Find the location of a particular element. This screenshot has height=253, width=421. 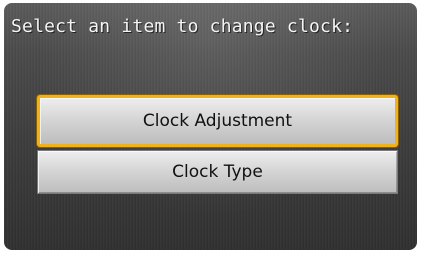

clock-adjustment-label: Clock Adjustment is located at coordinates (217, 121).